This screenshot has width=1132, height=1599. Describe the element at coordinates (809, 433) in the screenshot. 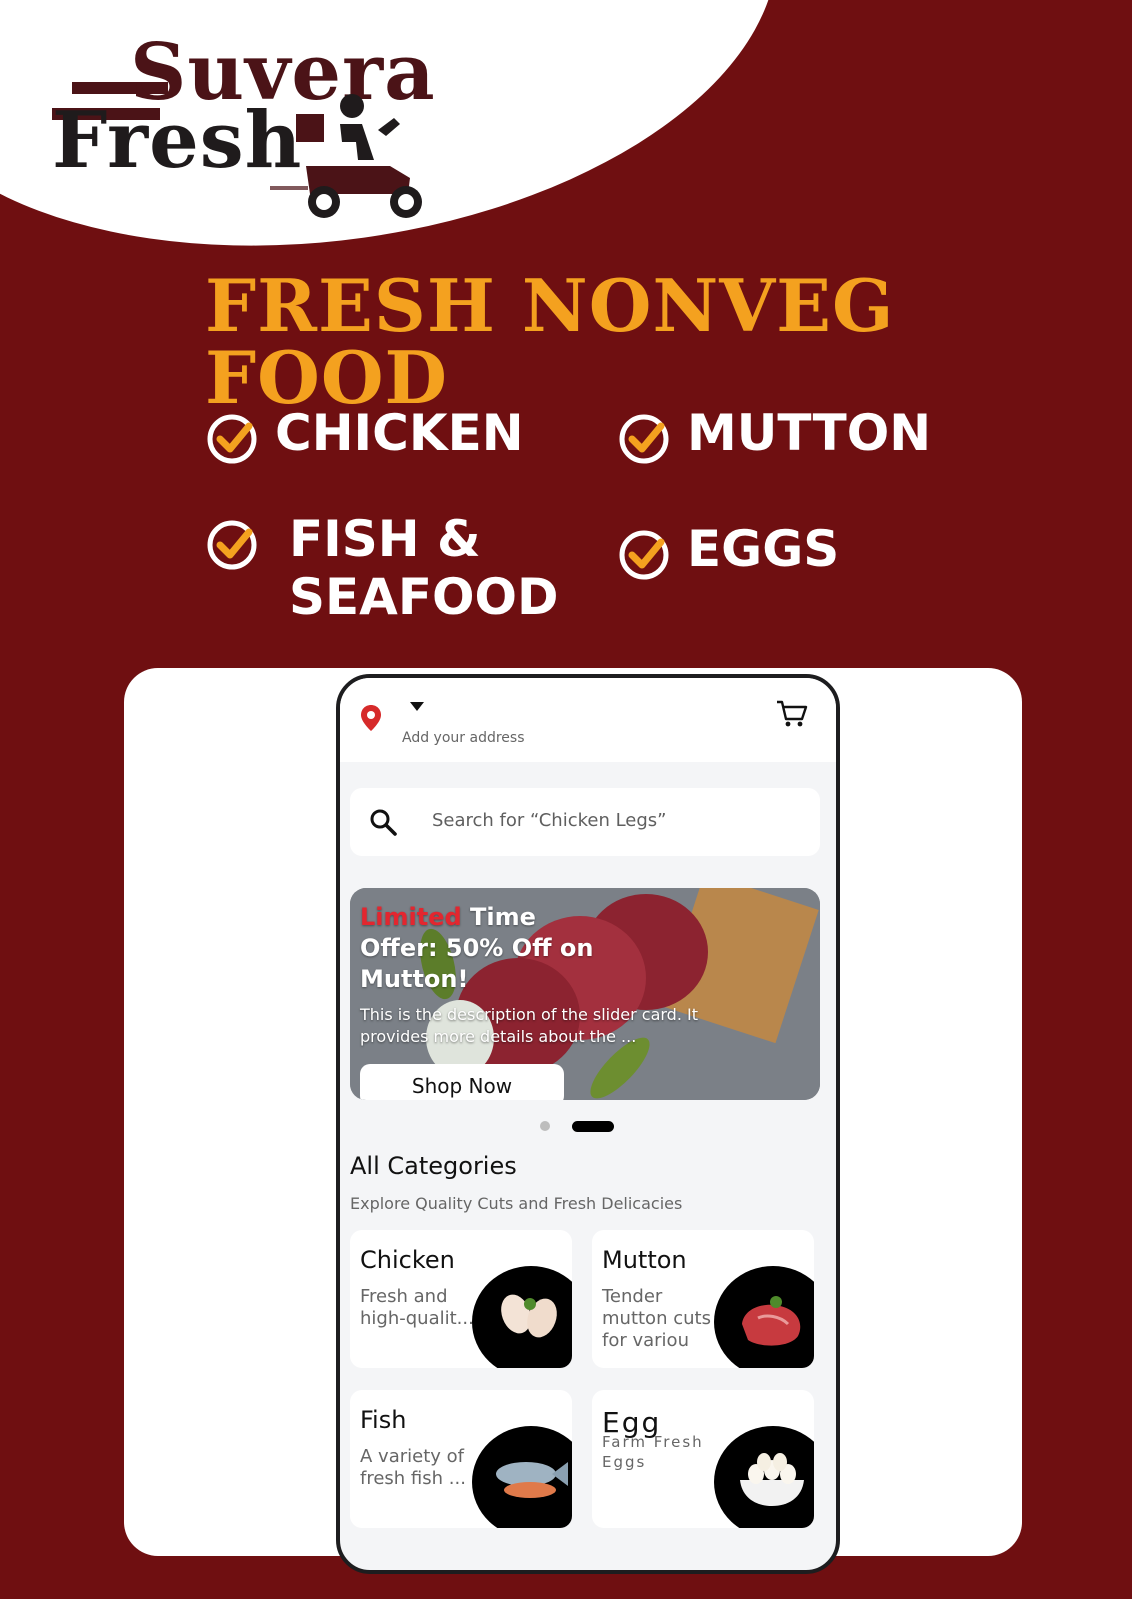

I see `feature-label: MUTTON` at that location.